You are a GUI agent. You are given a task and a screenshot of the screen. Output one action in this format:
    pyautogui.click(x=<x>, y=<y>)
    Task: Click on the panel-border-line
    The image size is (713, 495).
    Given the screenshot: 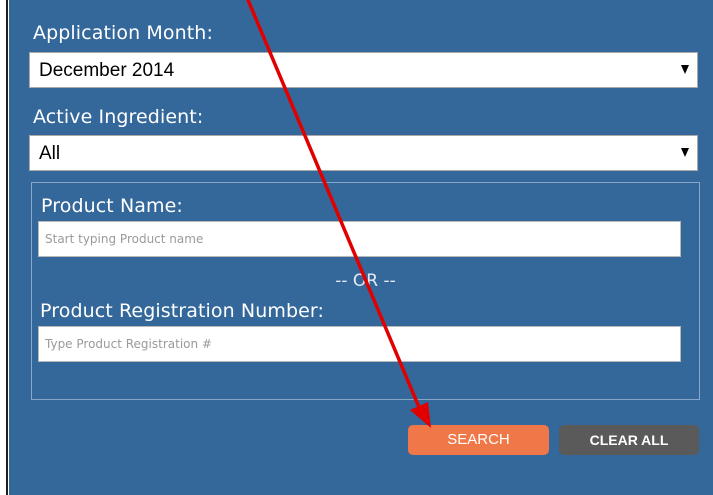 What is the action you would take?
    pyautogui.click(x=7, y=247)
    